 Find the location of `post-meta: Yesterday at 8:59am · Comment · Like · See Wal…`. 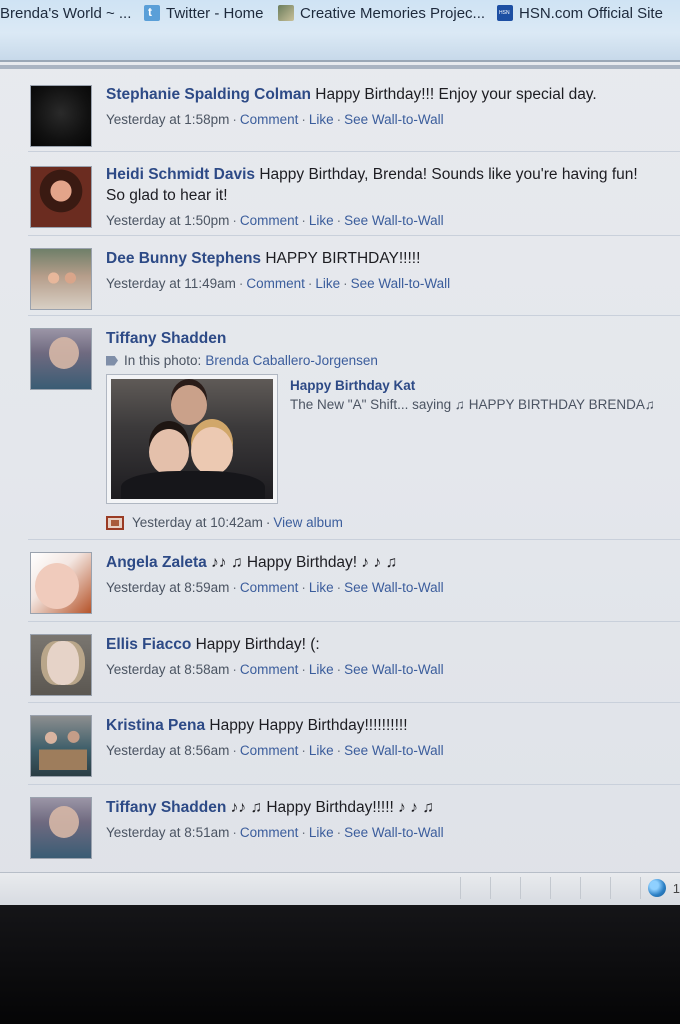

post-meta: Yesterday at 8:59am · Comment · Like · See Wal… is located at coordinates (275, 587).